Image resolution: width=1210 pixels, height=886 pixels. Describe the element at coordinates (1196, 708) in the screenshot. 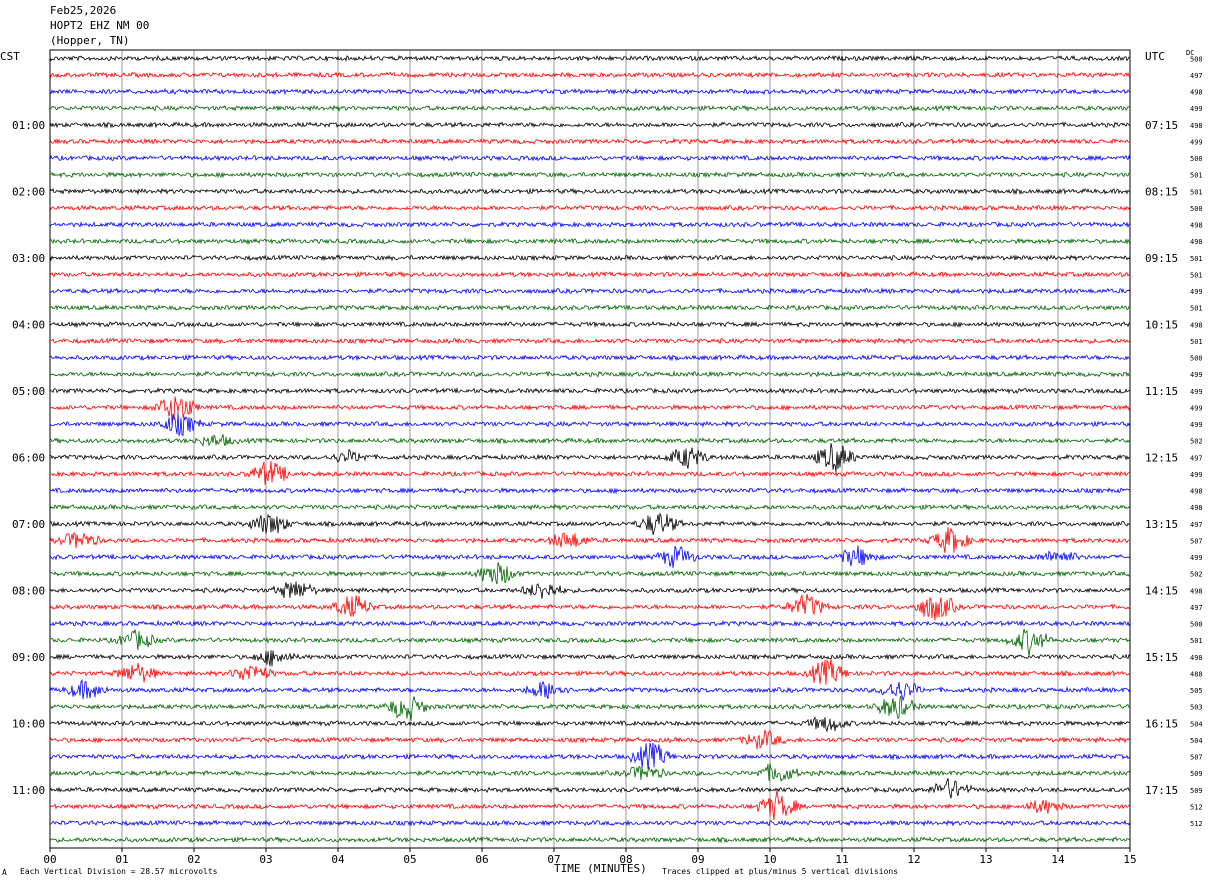

I see `dc-offset-label: 503` at that location.